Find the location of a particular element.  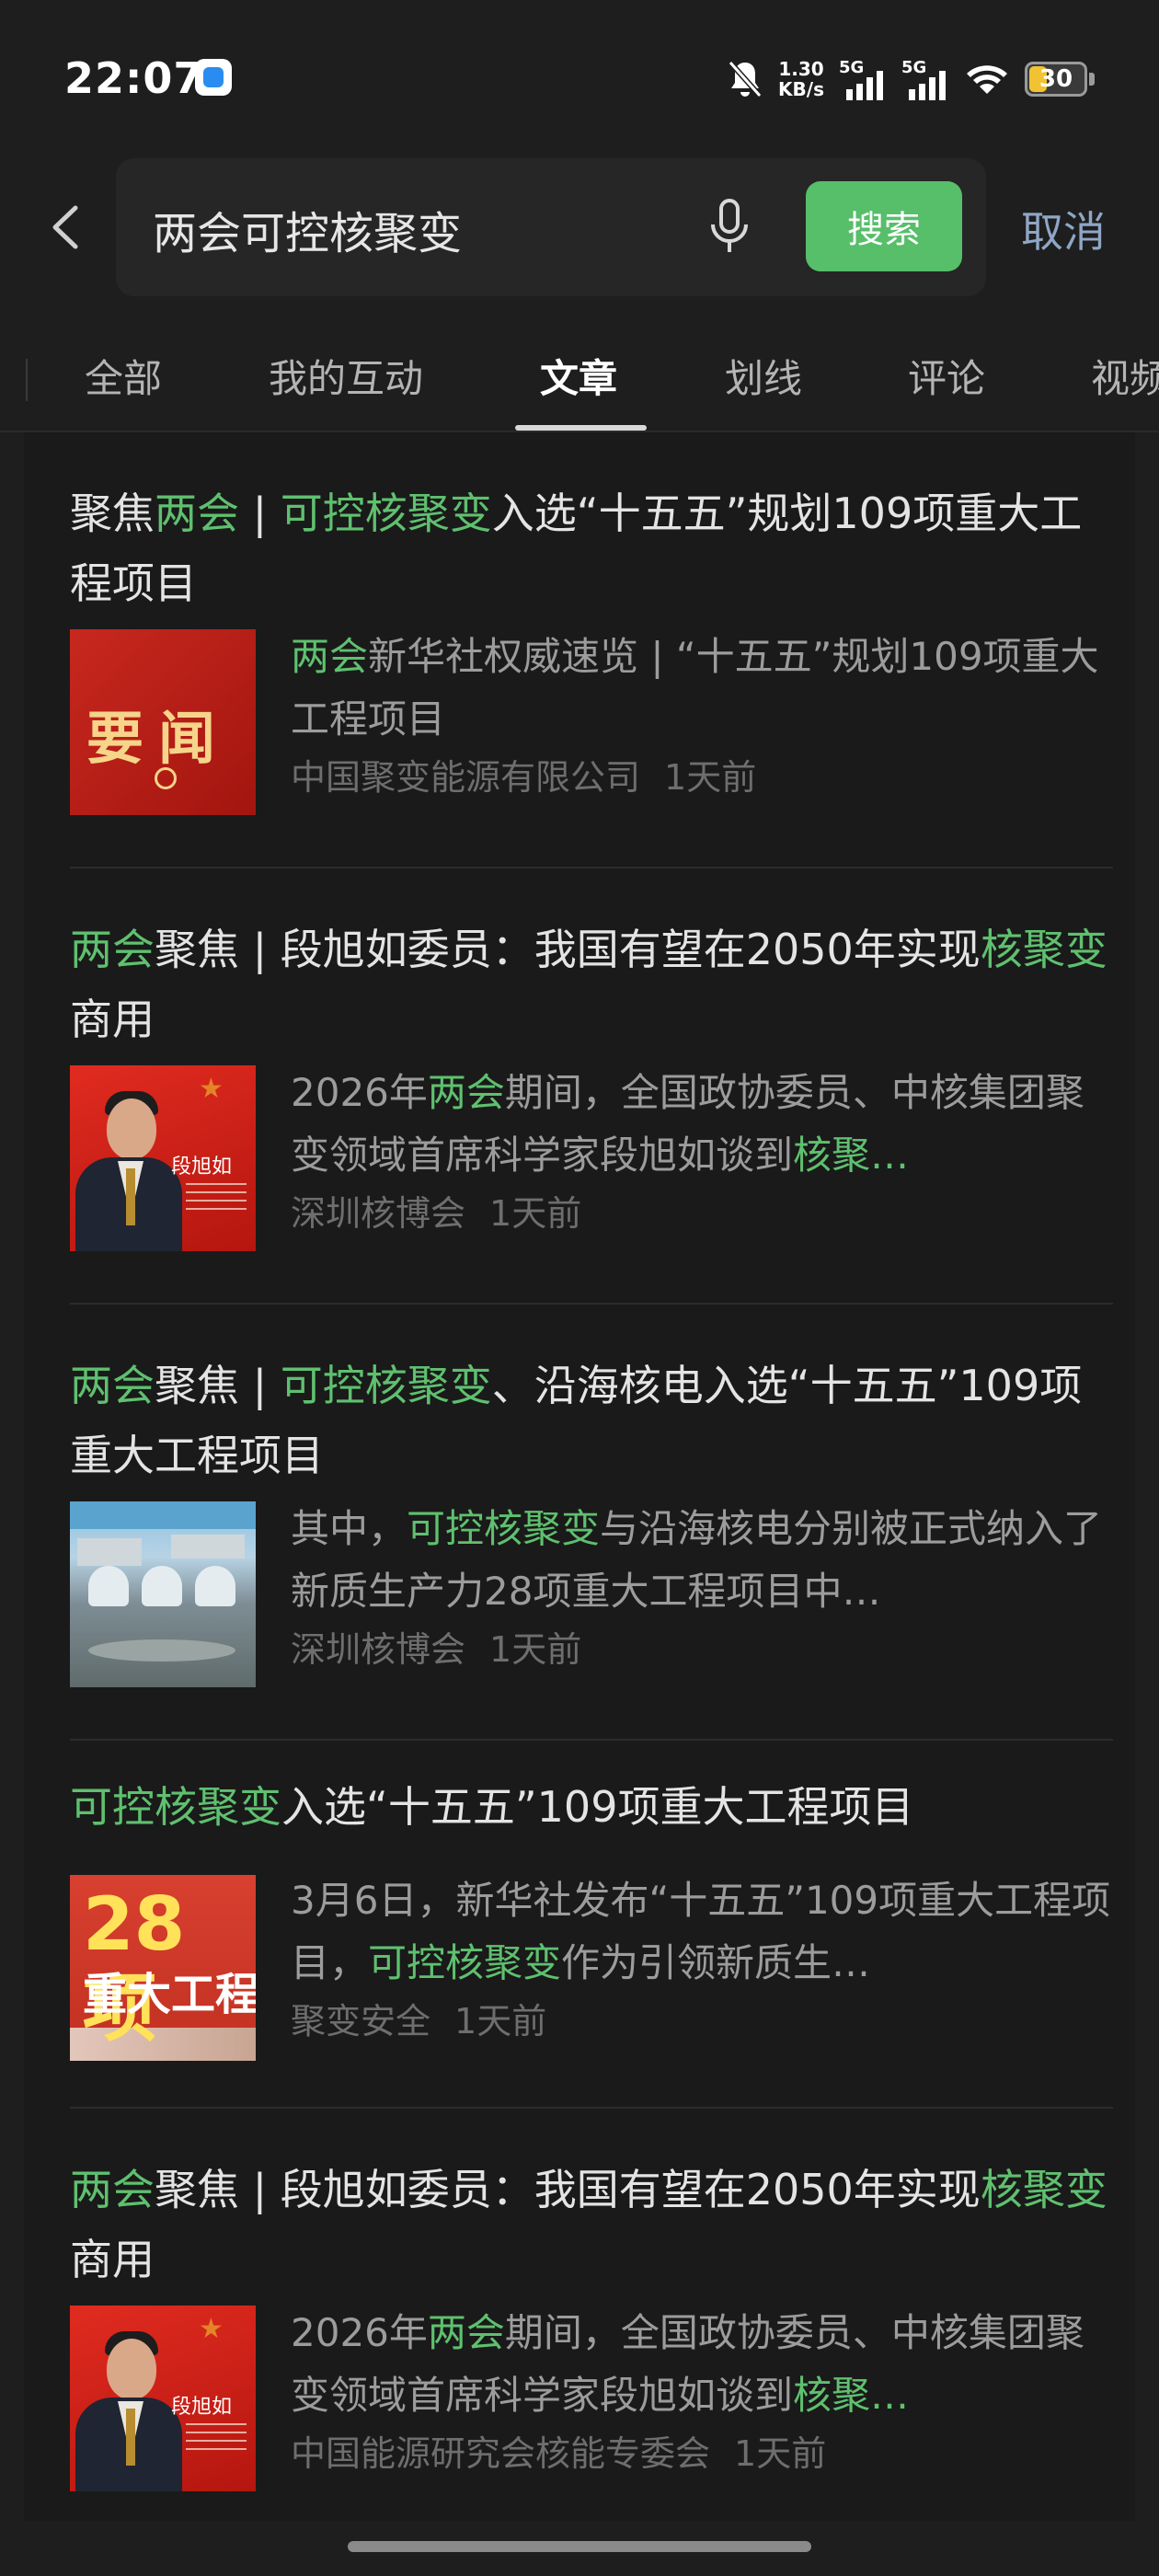

thumbnail-subtext: 重大工程 is located at coordinates (169, 1994).